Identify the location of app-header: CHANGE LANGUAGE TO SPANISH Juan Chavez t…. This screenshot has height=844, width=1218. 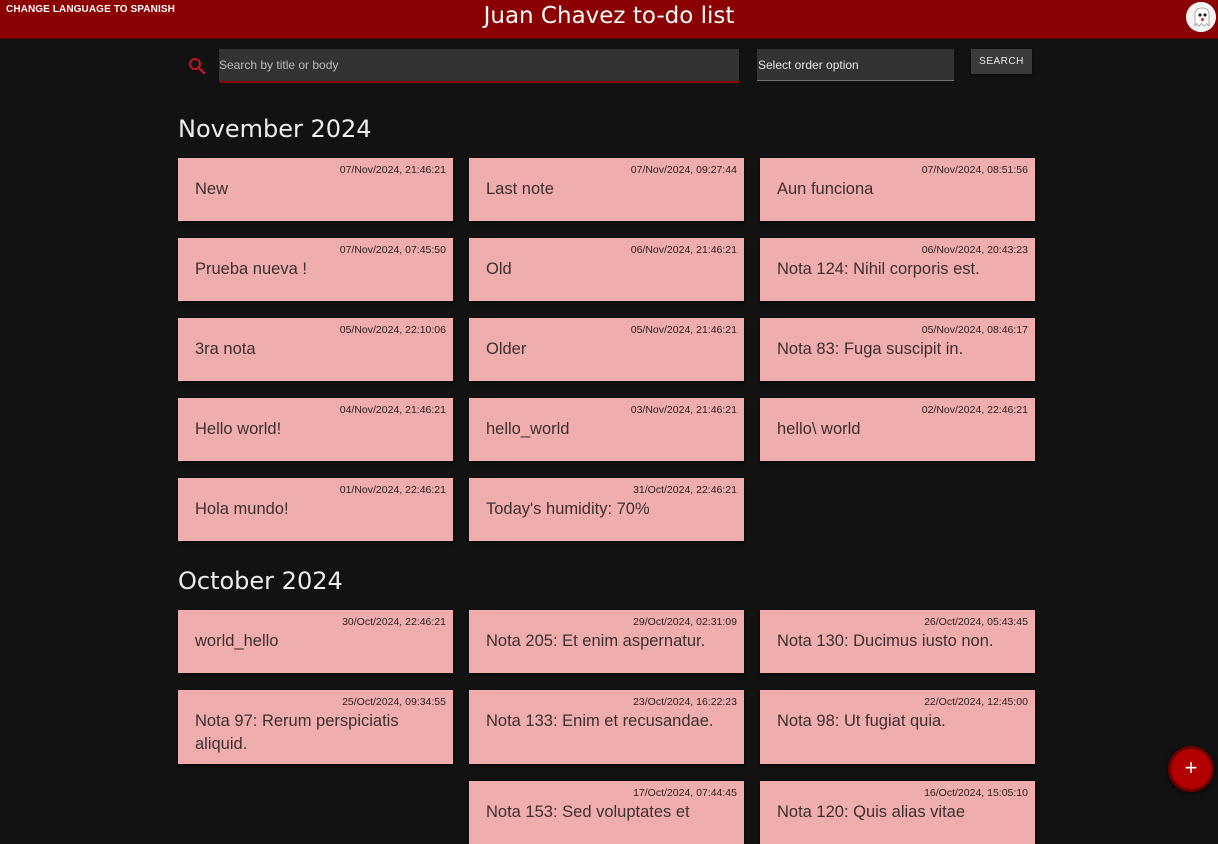
(609, 19).